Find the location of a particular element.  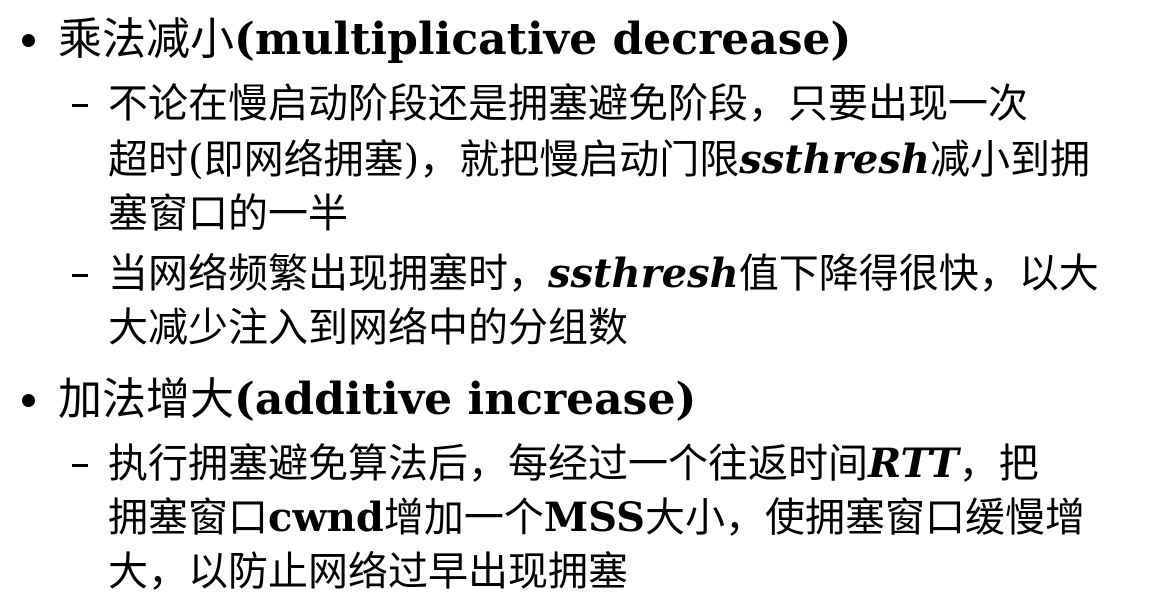

sub-line: 大减少注入到网络中的分组数 is located at coordinates (368, 328).